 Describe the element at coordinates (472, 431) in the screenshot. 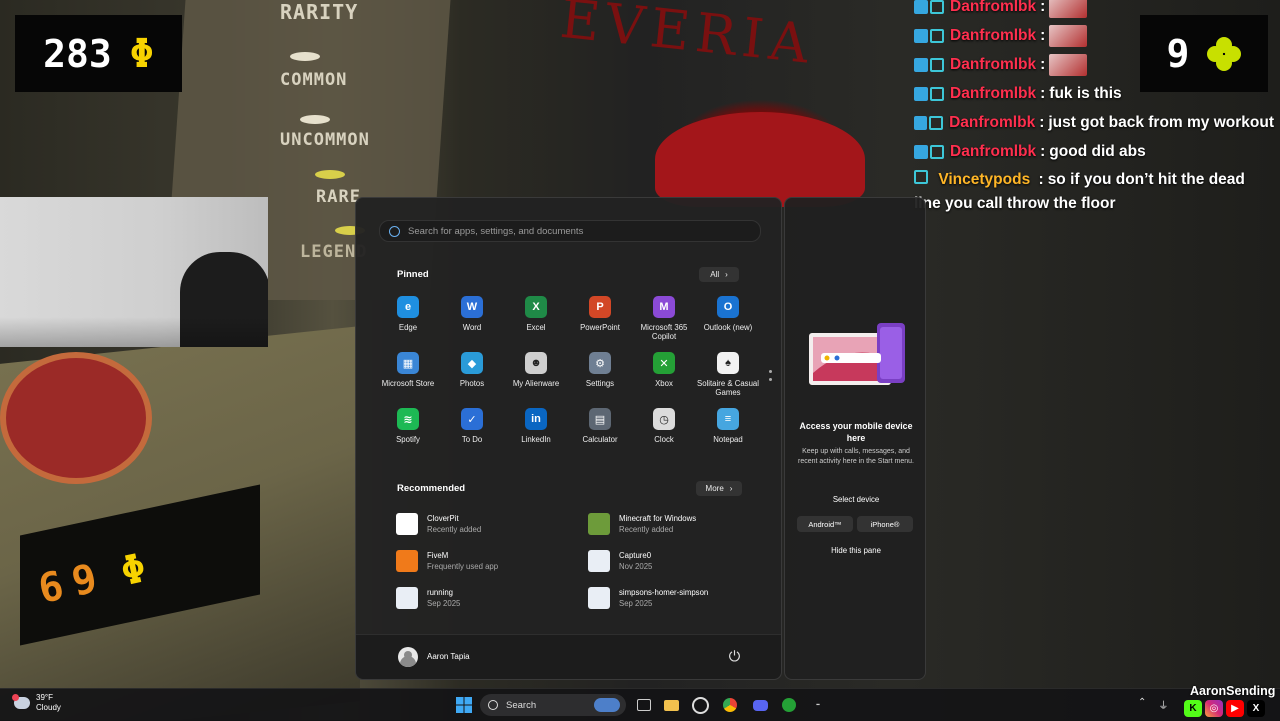

I see `pinned-app: ✓ To Do` at that location.